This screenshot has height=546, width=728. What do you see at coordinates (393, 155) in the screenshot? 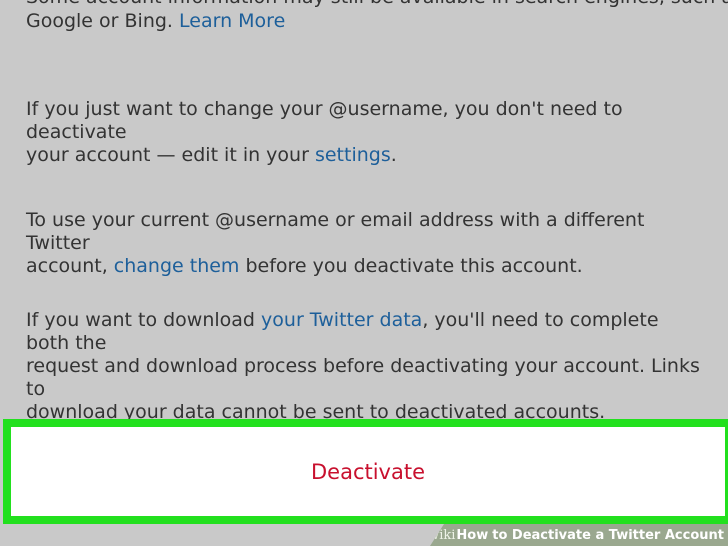
I see `change-username-line-2-suffix: .` at bounding box center [393, 155].